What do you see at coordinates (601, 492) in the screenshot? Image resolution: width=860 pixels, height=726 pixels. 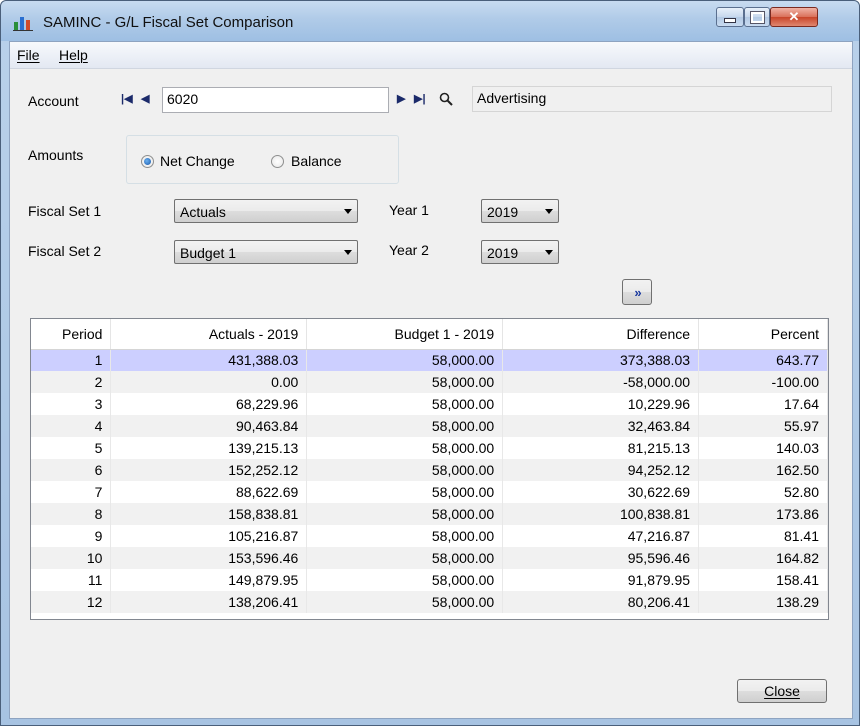 I see `cell-difference: 30,622.69` at bounding box center [601, 492].